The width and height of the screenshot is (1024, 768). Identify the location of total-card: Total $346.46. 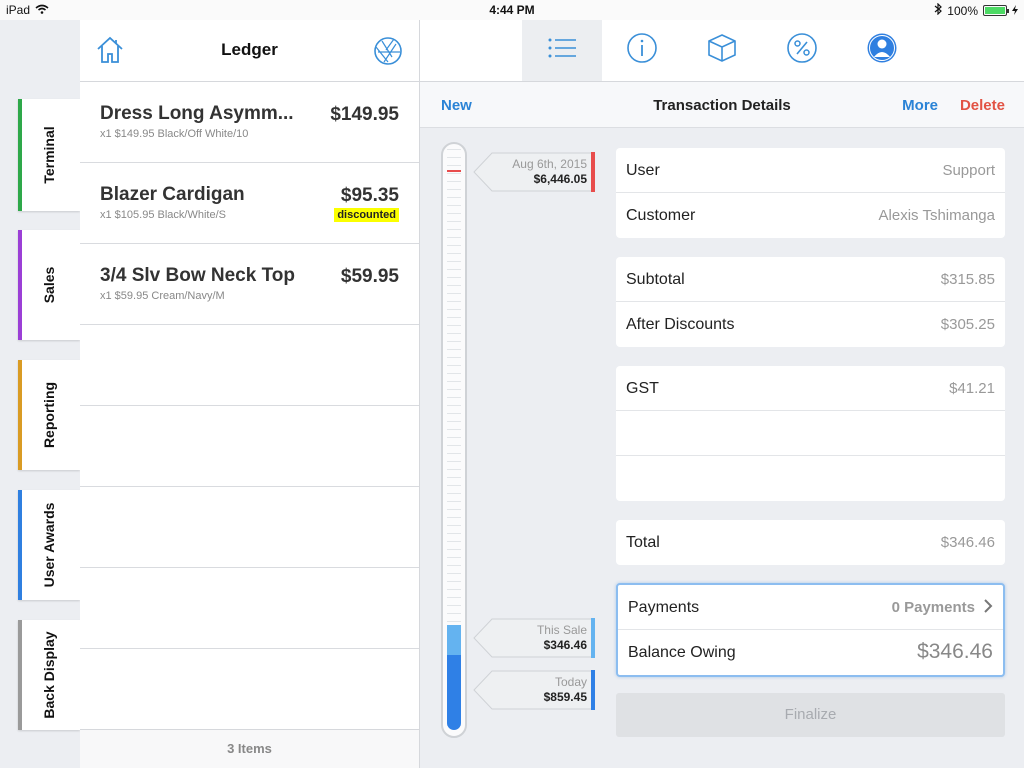
(810, 542).